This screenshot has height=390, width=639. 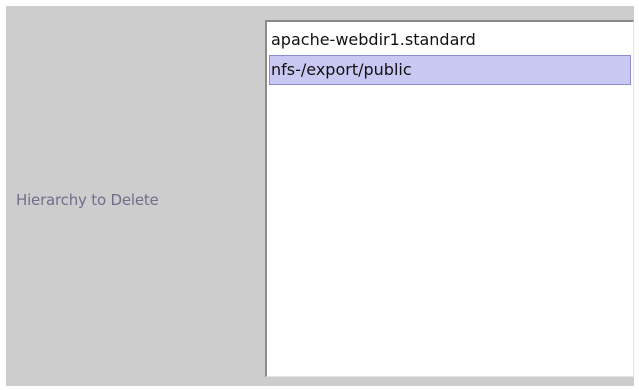 I want to click on hierarchy-to-delete-label: Hierarchy to Delete, so click(x=87, y=200).